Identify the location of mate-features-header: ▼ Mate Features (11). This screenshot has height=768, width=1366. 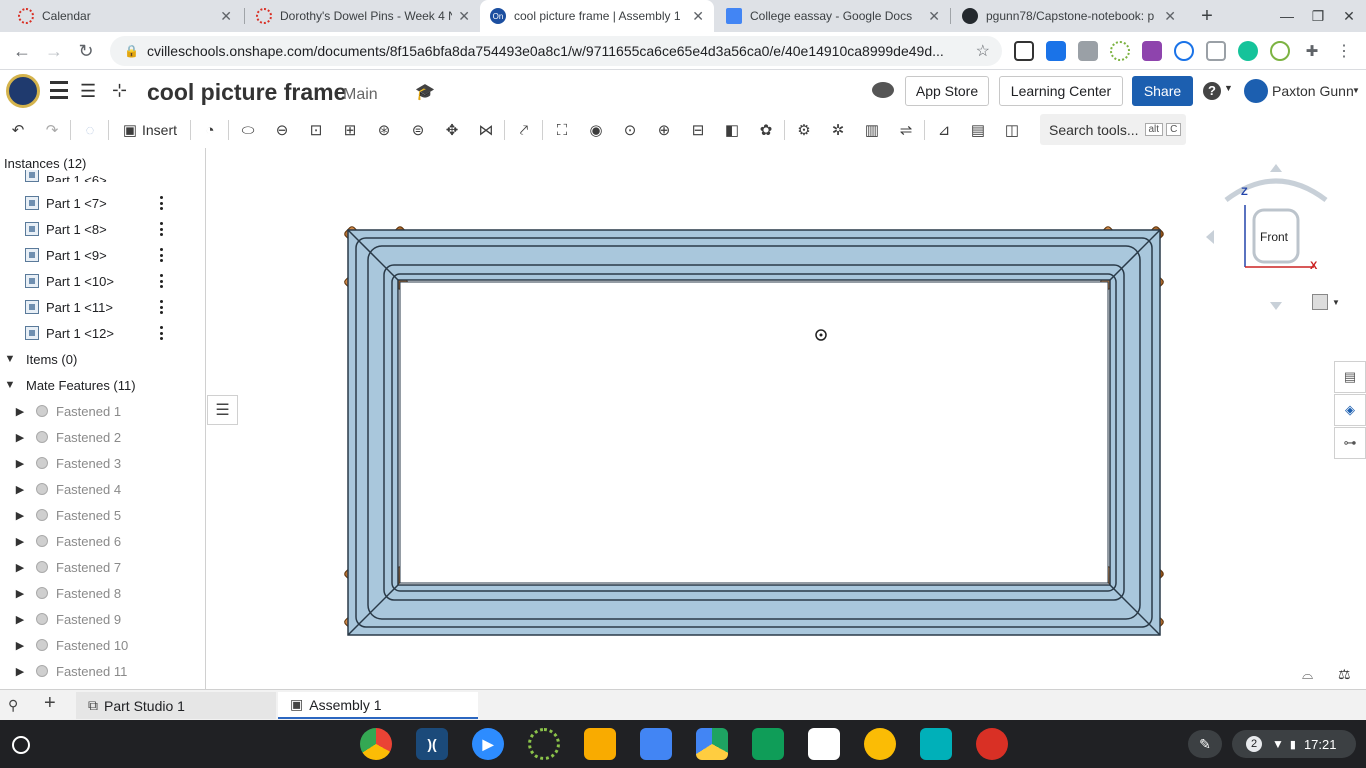
(102, 385).